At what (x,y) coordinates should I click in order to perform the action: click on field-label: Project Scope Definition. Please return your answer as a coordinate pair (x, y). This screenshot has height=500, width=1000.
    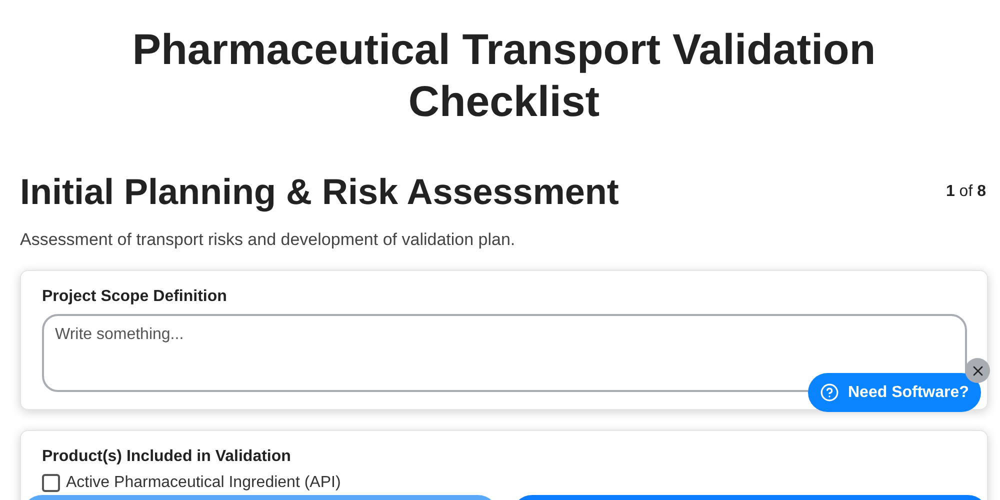
    Looking at the image, I should click on (135, 297).